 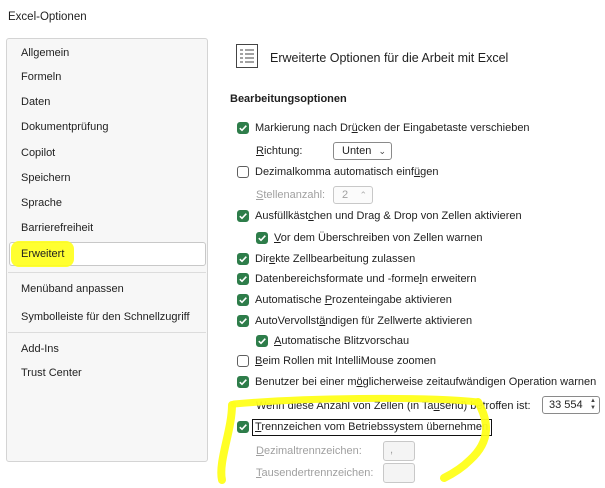 I want to click on option-label: kte Zellbearbeitung zulassen, so click(x=345, y=259).